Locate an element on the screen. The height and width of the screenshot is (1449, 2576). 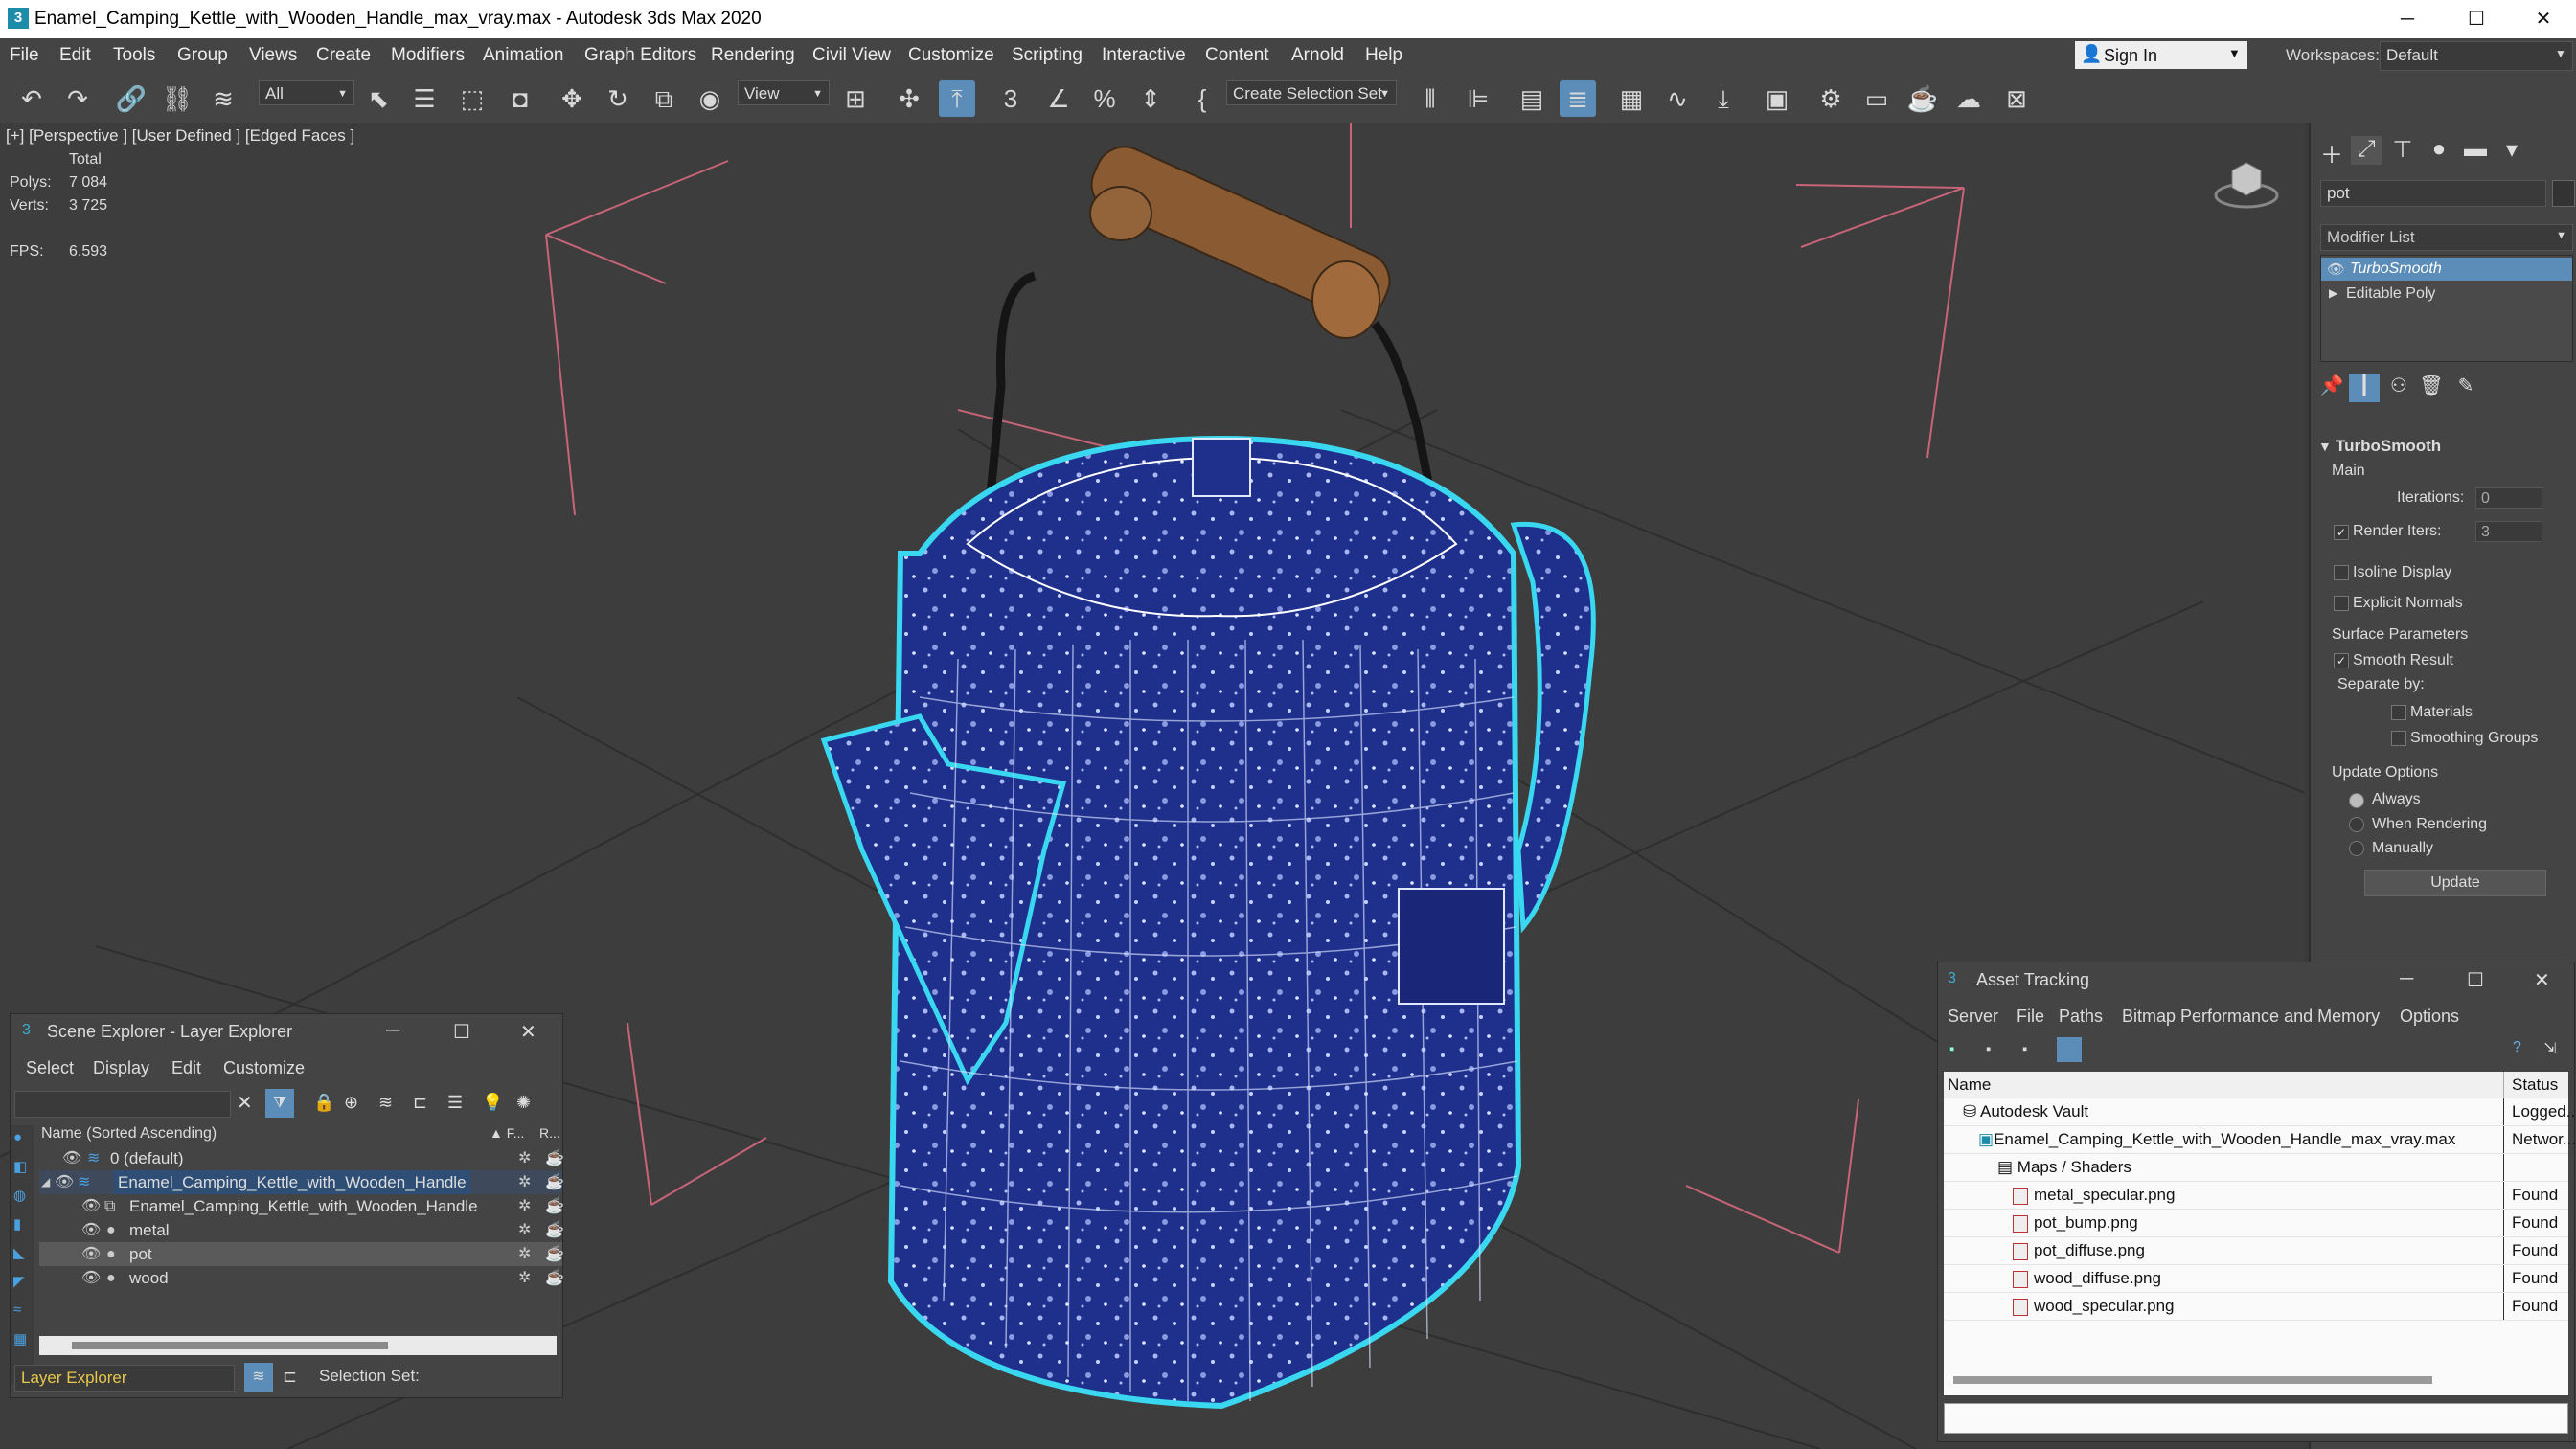
status-column-header: Status is located at coordinates (2530, 1085).